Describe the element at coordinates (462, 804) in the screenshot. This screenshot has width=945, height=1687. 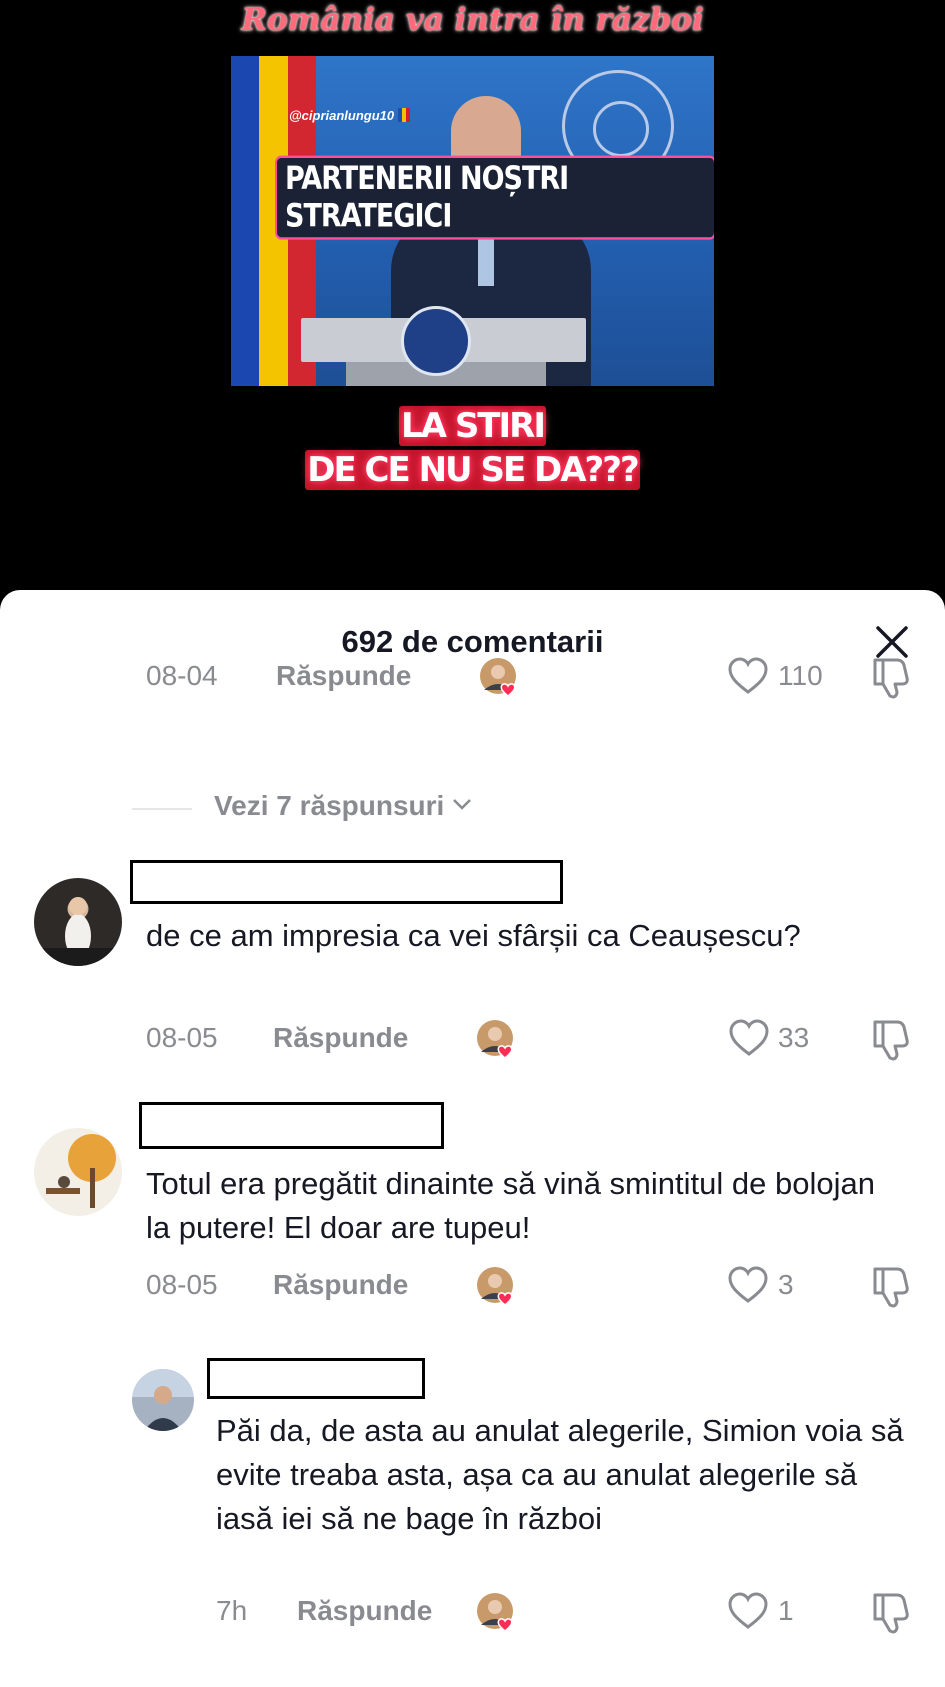
I see `chevron-down-icon` at that location.